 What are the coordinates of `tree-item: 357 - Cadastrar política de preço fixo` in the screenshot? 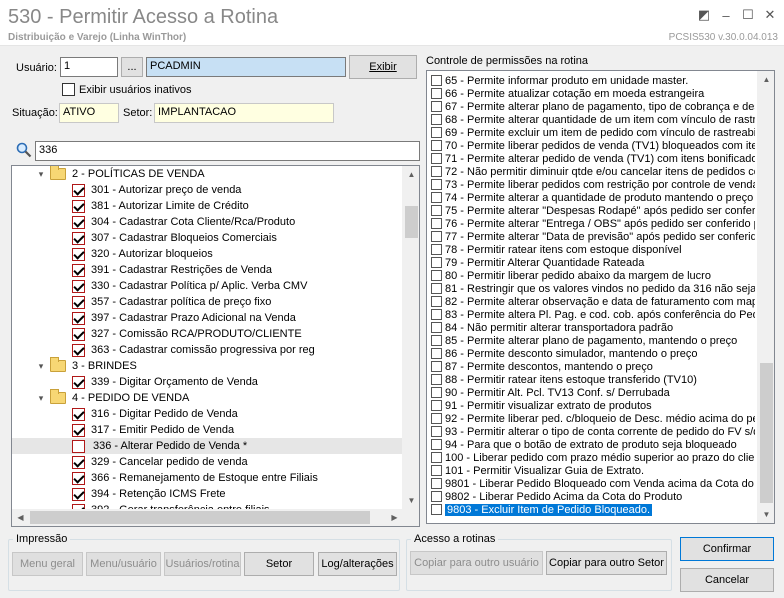 It's located at (207, 302).